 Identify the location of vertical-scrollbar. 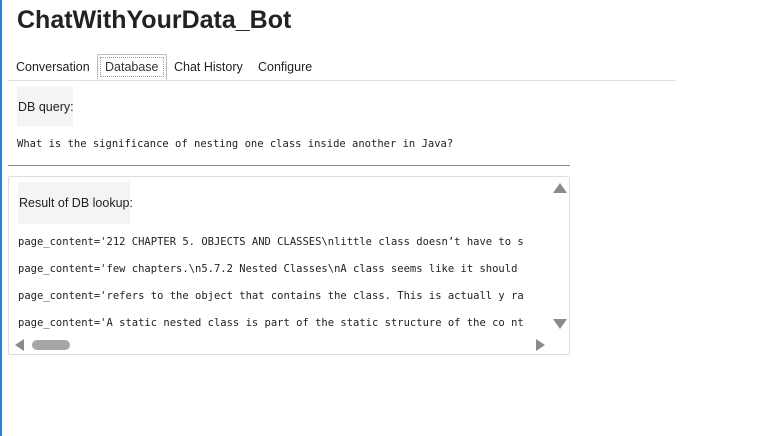
(560, 256).